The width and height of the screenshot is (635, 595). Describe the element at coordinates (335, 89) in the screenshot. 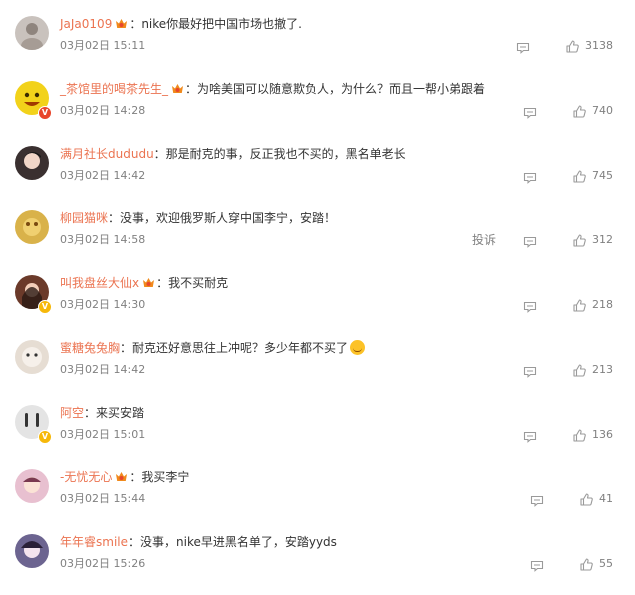

I see `comment-text: ：为啥美国可以随意欺负人，为什么？而且一帮小弟跟着` at that location.